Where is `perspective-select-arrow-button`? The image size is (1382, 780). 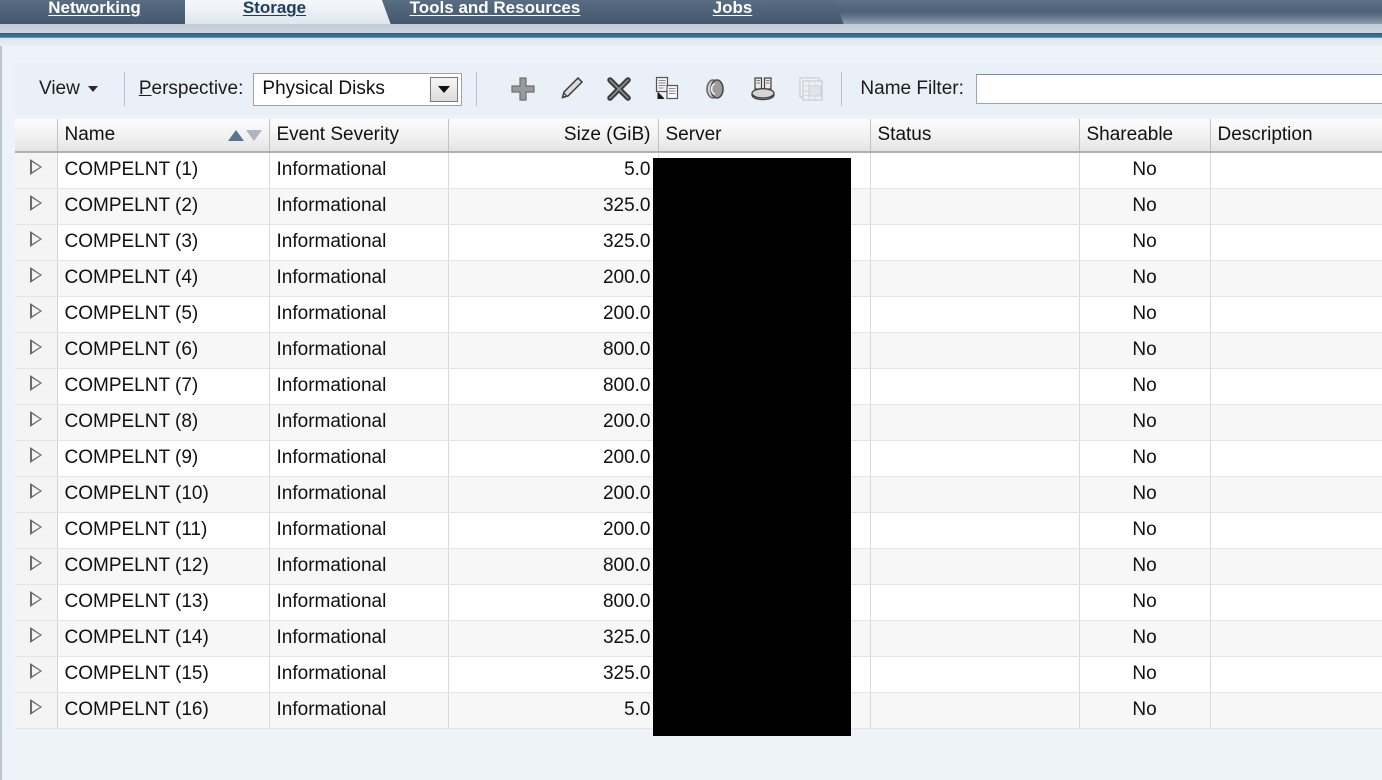 perspective-select-arrow-button is located at coordinates (444, 89).